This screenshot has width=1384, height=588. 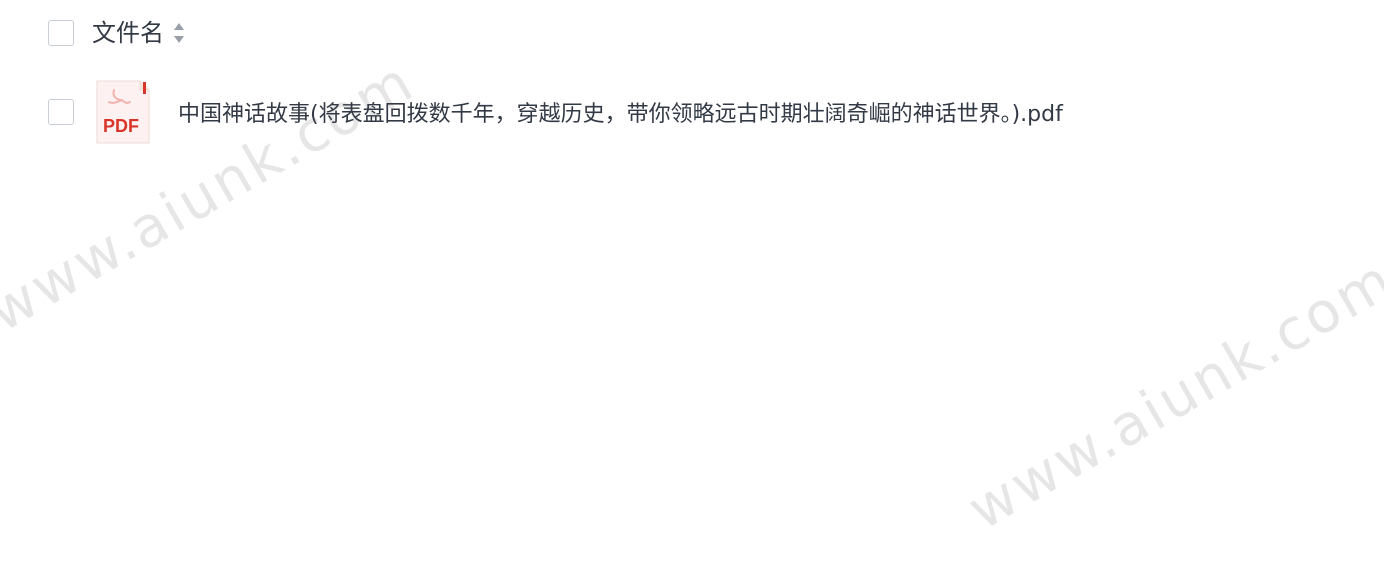 What do you see at coordinates (61, 112) in the screenshot?
I see `row-checkbox` at bounding box center [61, 112].